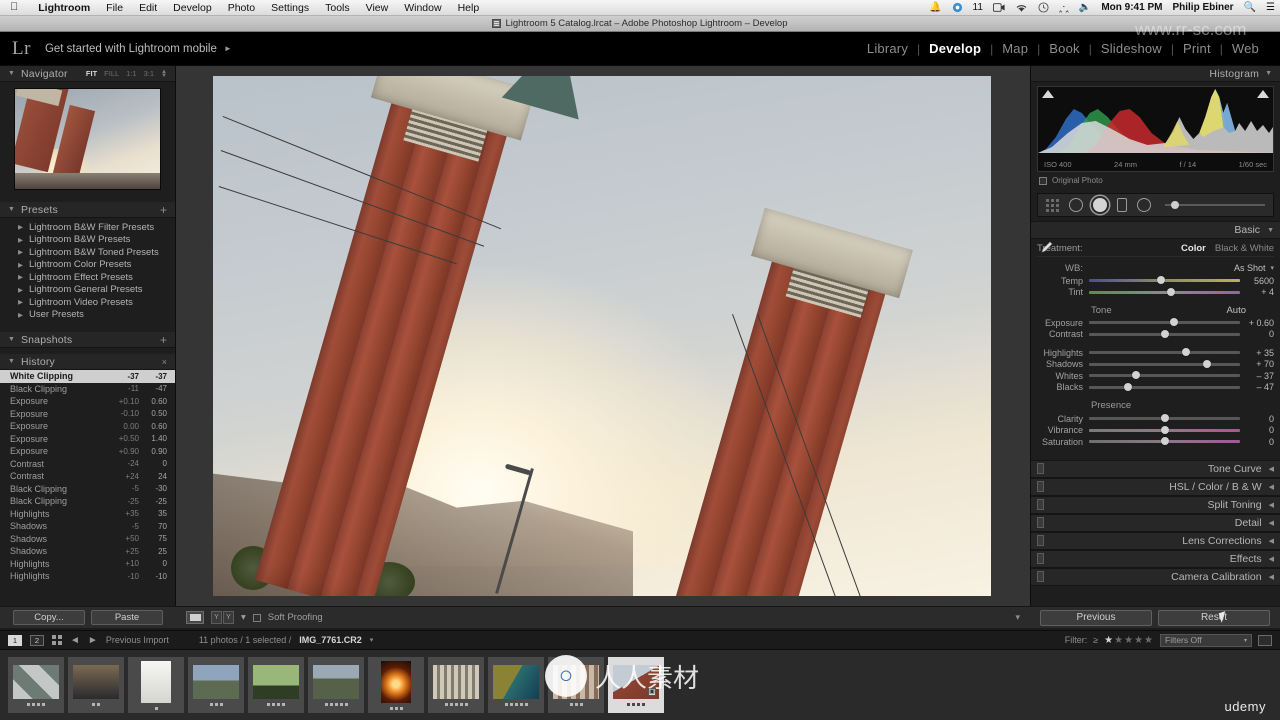  I want to click on slider-exposure: Exposure + 0.60, so click(1155, 323).